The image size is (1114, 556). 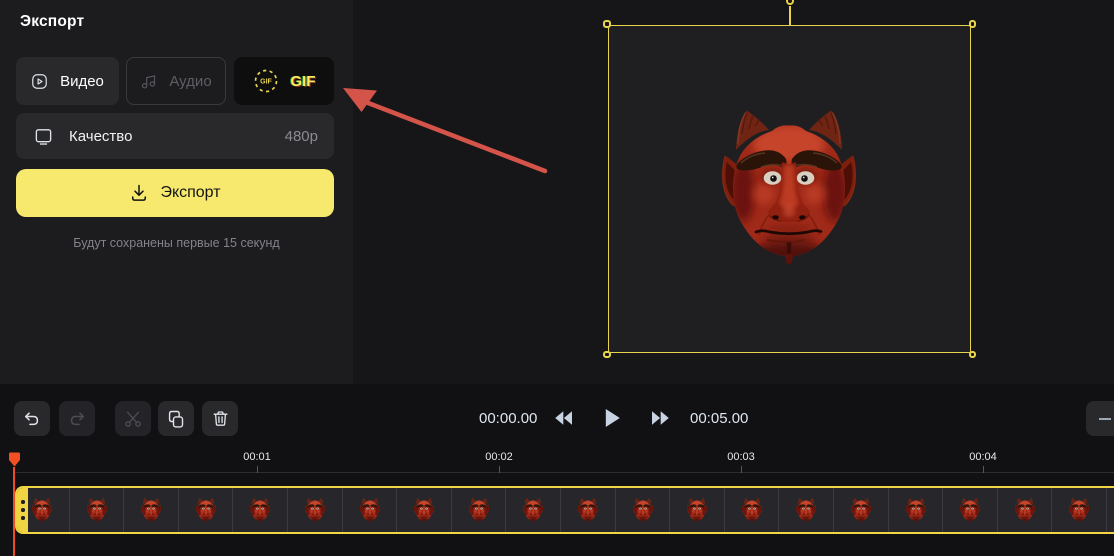 What do you see at coordinates (266, 82) in the screenshot?
I see `svg-text: GIF` at bounding box center [266, 82].